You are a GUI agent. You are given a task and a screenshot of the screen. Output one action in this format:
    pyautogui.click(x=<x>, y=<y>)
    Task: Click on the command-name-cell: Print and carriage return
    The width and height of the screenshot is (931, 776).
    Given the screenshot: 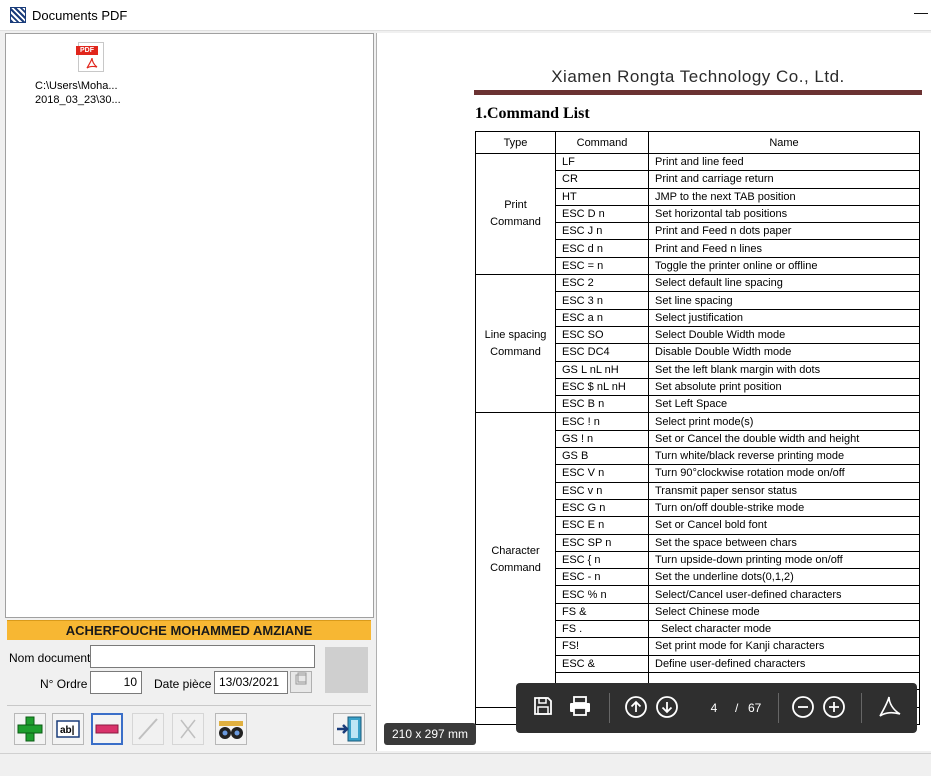 What is the action you would take?
    pyautogui.click(x=784, y=179)
    